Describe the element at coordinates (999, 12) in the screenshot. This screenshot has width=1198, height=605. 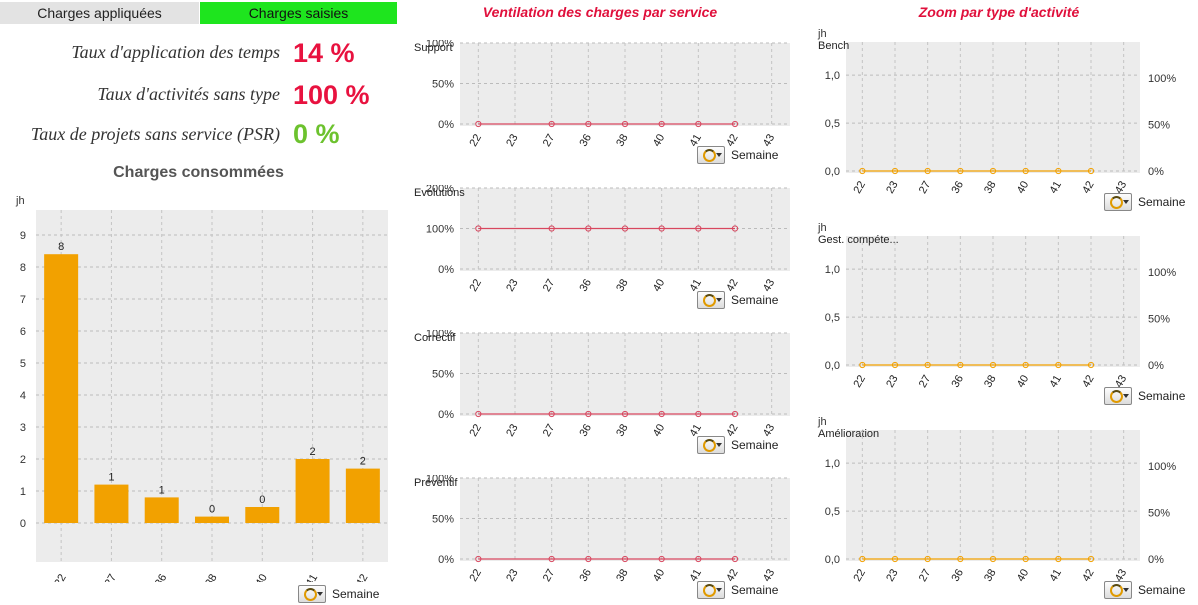
I see `activity-section-title: Zoom par type d'activité` at that location.